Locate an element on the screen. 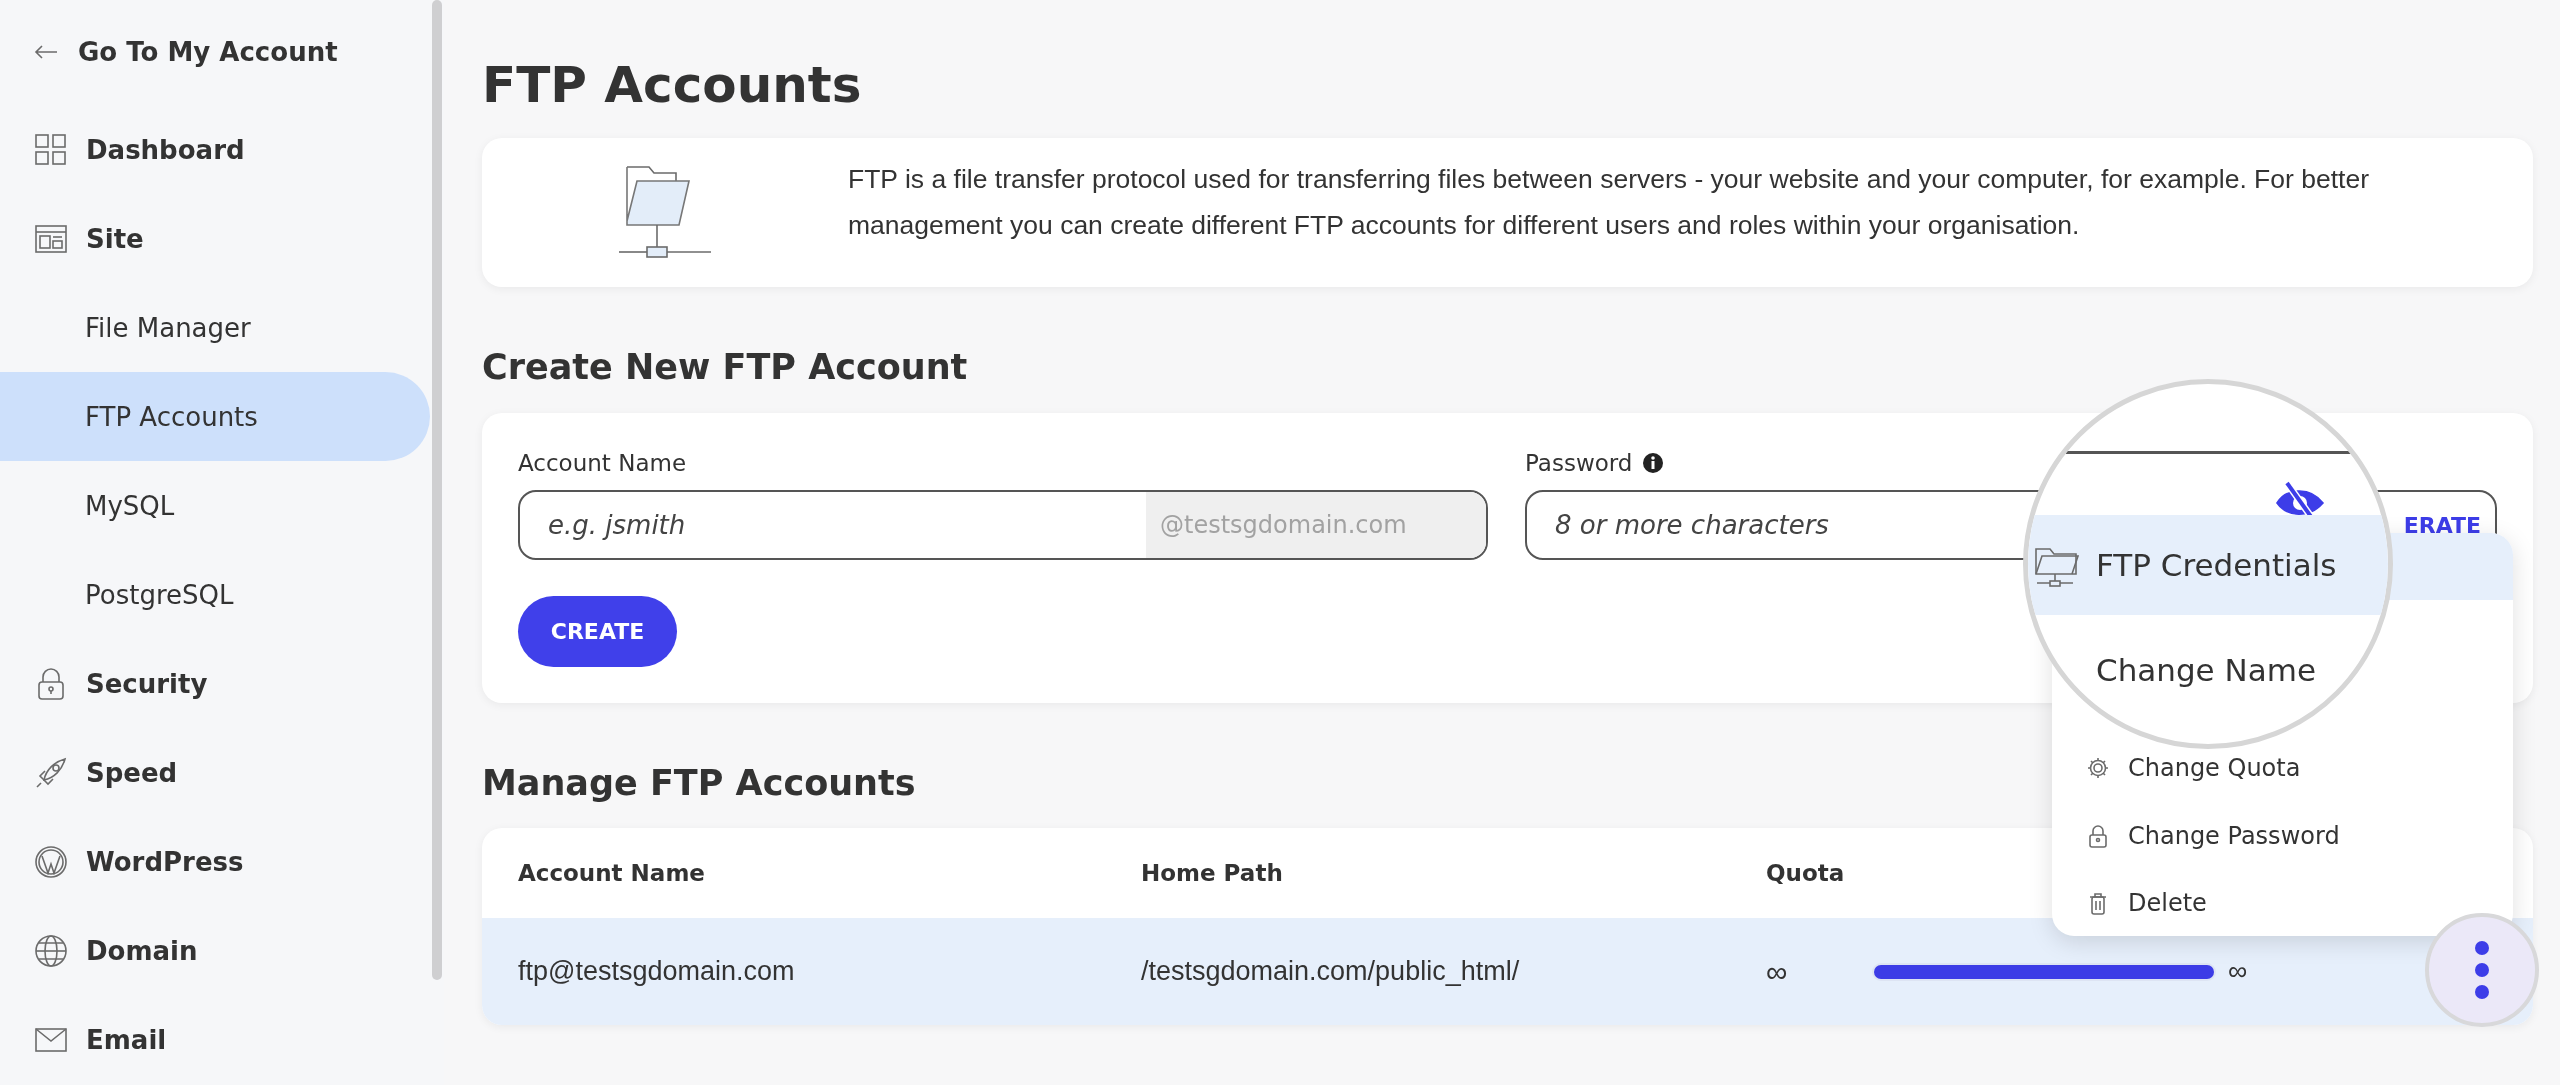 This screenshot has width=2560, height=1085. description-text: FTP is a file transfer protocol used for transferring files between servers - your website and your computer, for example. For better management you can create different FTP accounts for different users and roles within your organisation. is located at coordinates (1609, 202).